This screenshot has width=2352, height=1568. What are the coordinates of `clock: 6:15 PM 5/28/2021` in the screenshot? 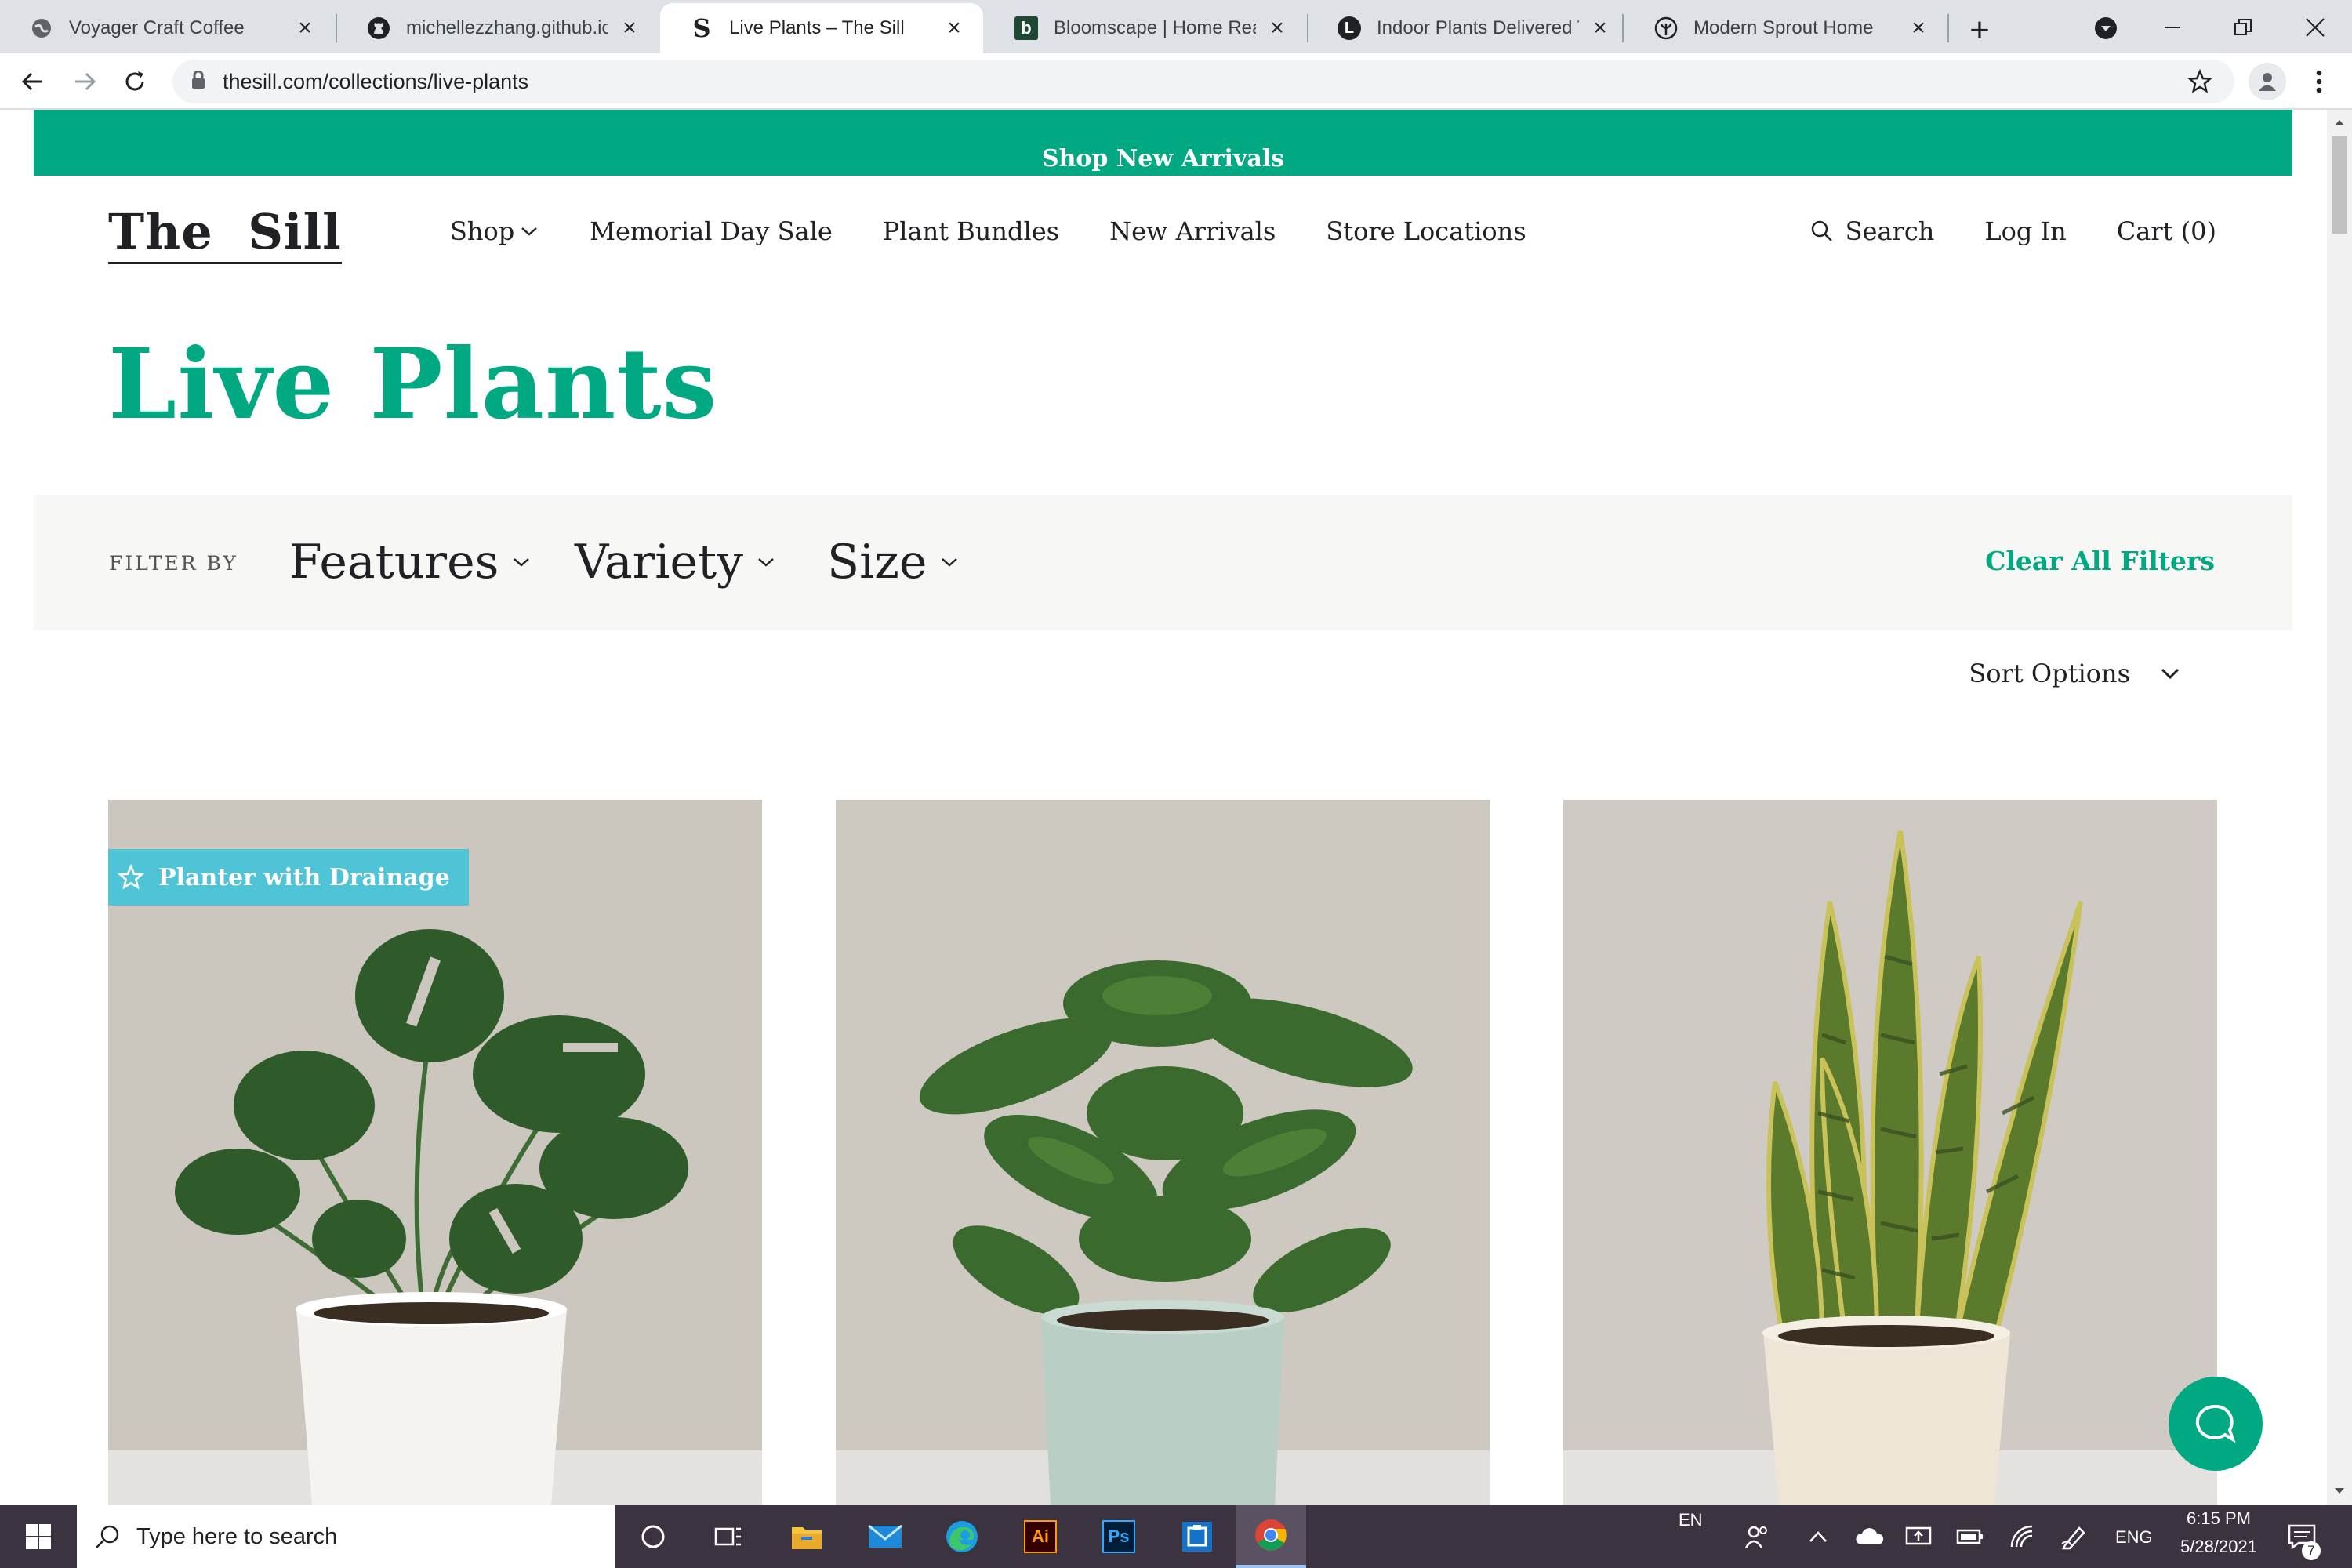 It's located at (2219, 1532).